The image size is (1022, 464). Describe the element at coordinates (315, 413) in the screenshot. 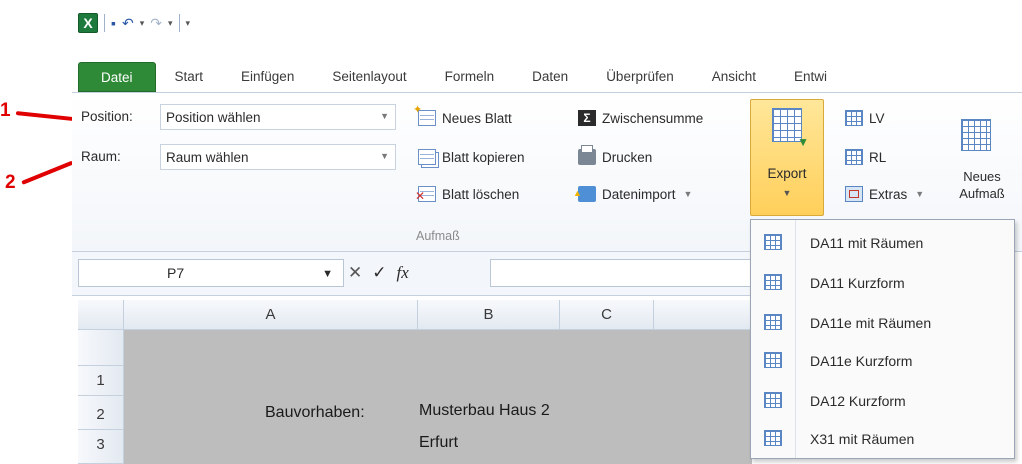

I see `cell-a2: Bauvorhaben:` at that location.